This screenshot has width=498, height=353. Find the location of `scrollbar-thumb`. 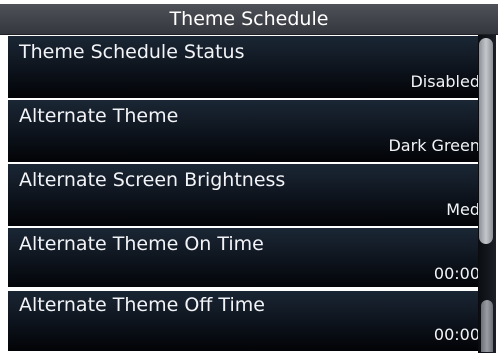

scrollbar-thumb is located at coordinates (486, 141).